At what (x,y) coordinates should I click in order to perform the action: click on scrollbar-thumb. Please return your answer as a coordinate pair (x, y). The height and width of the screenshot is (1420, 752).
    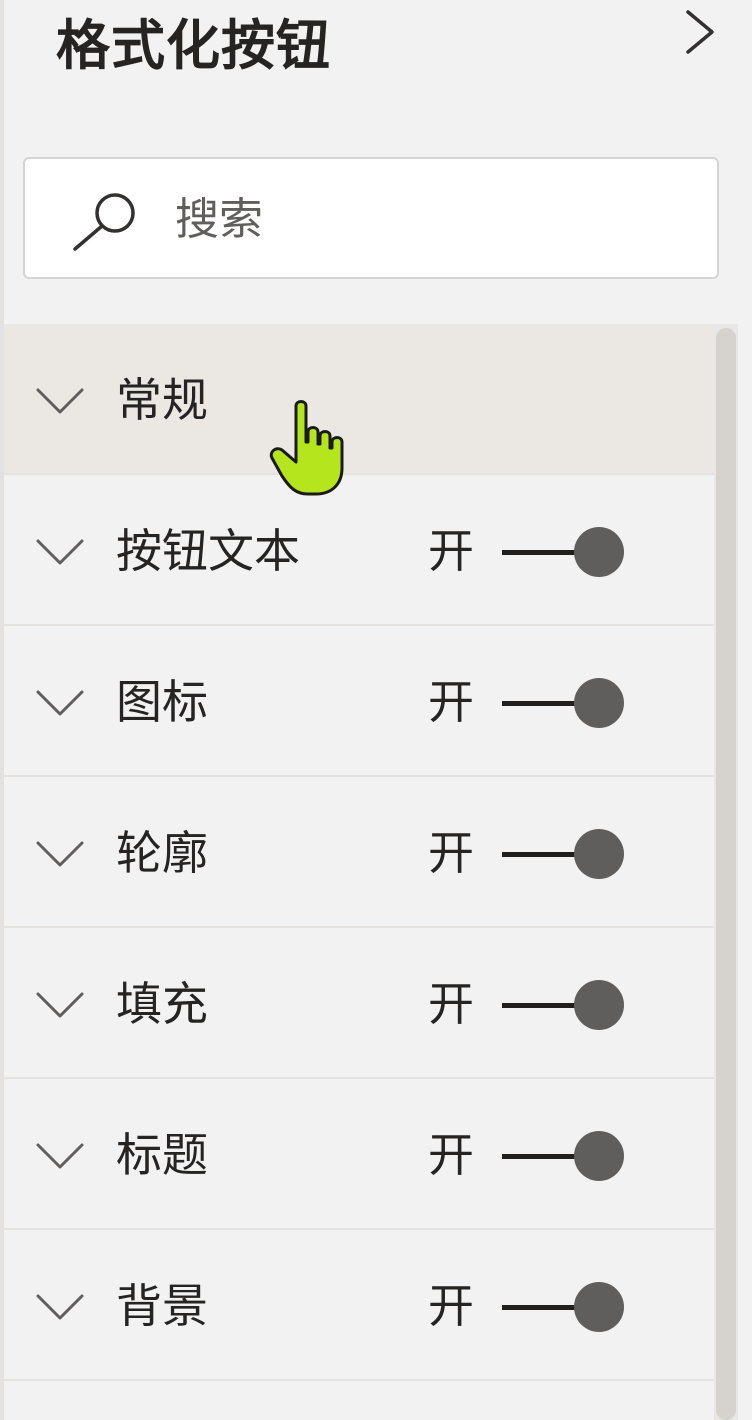
    Looking at the image, I should click on (726, 874).